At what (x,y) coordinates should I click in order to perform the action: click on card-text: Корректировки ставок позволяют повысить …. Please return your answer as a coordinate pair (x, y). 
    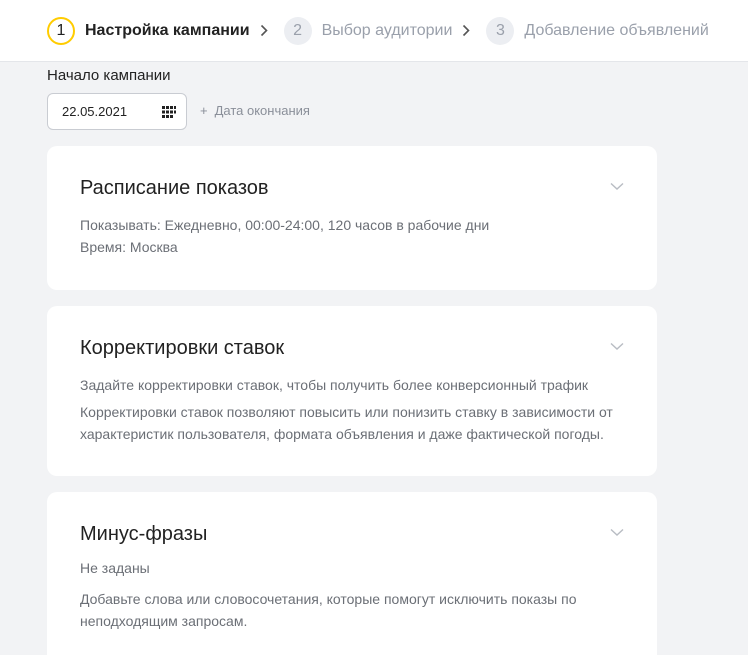
    Looking at the image, I should click on (346, 423).